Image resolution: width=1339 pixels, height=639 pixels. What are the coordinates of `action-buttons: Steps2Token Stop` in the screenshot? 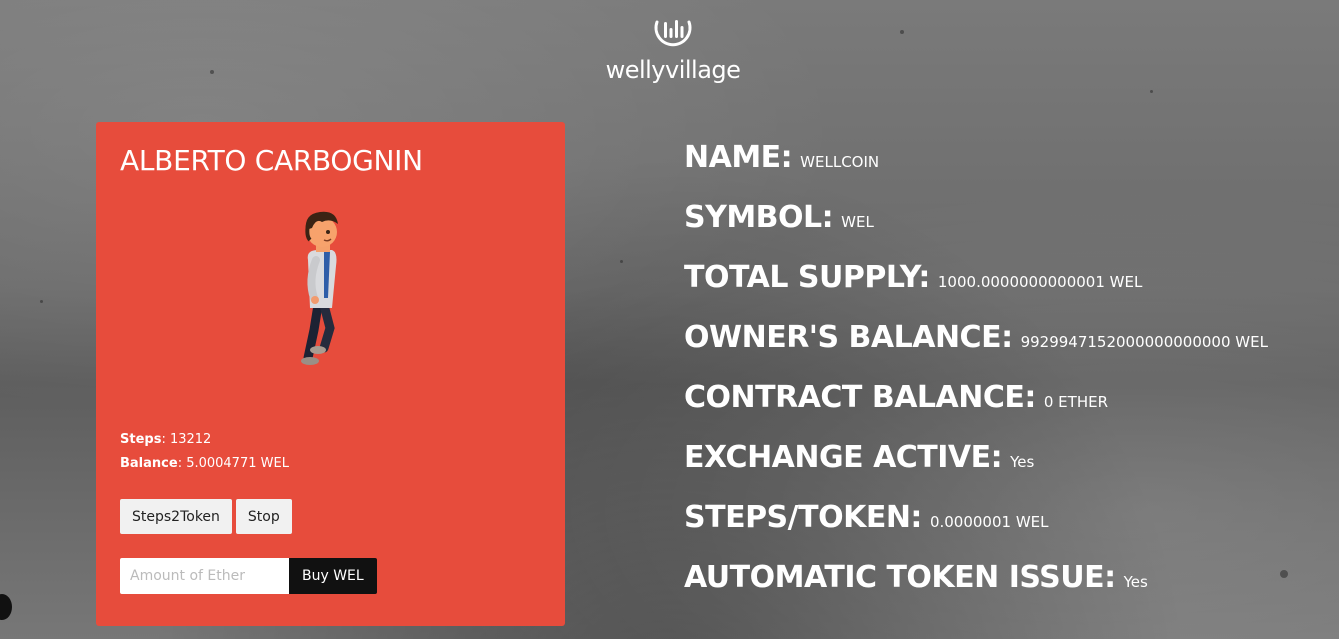 It's located at (206, 516).